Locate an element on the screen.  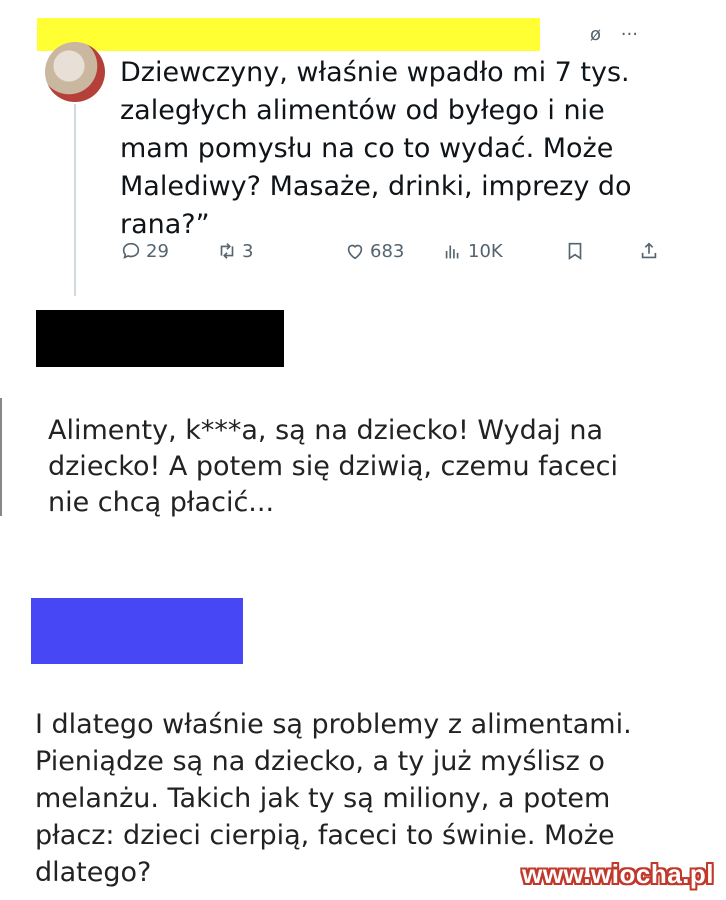
like-button: 683 is located at coordinates (374, 251).